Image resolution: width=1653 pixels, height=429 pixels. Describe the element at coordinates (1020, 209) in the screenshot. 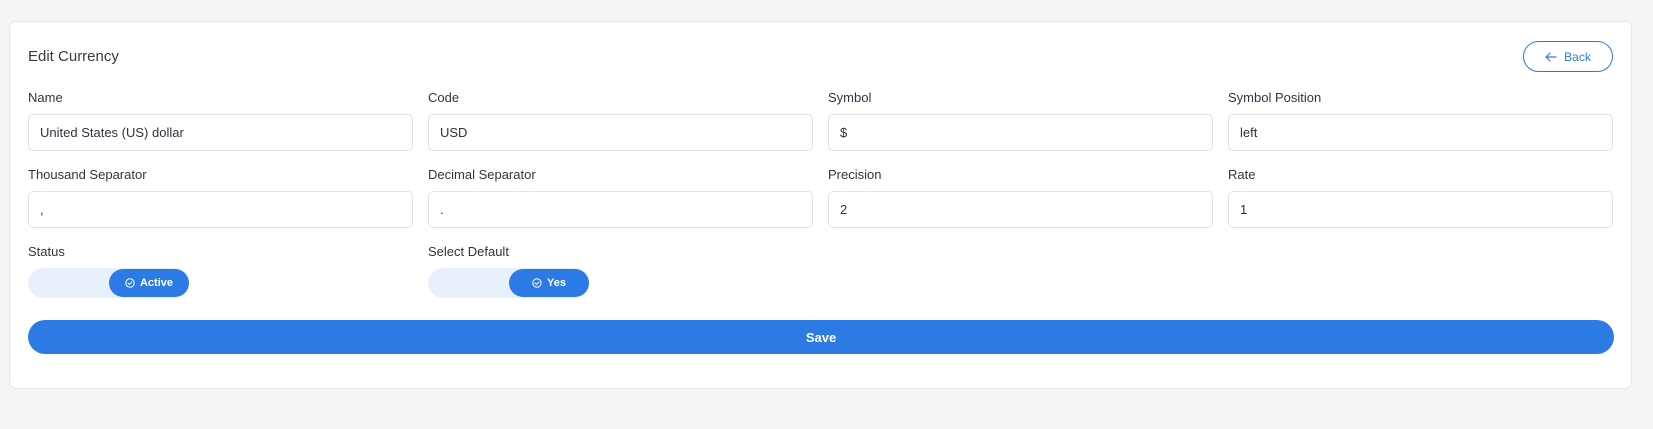

I see `precision-input` at that location.